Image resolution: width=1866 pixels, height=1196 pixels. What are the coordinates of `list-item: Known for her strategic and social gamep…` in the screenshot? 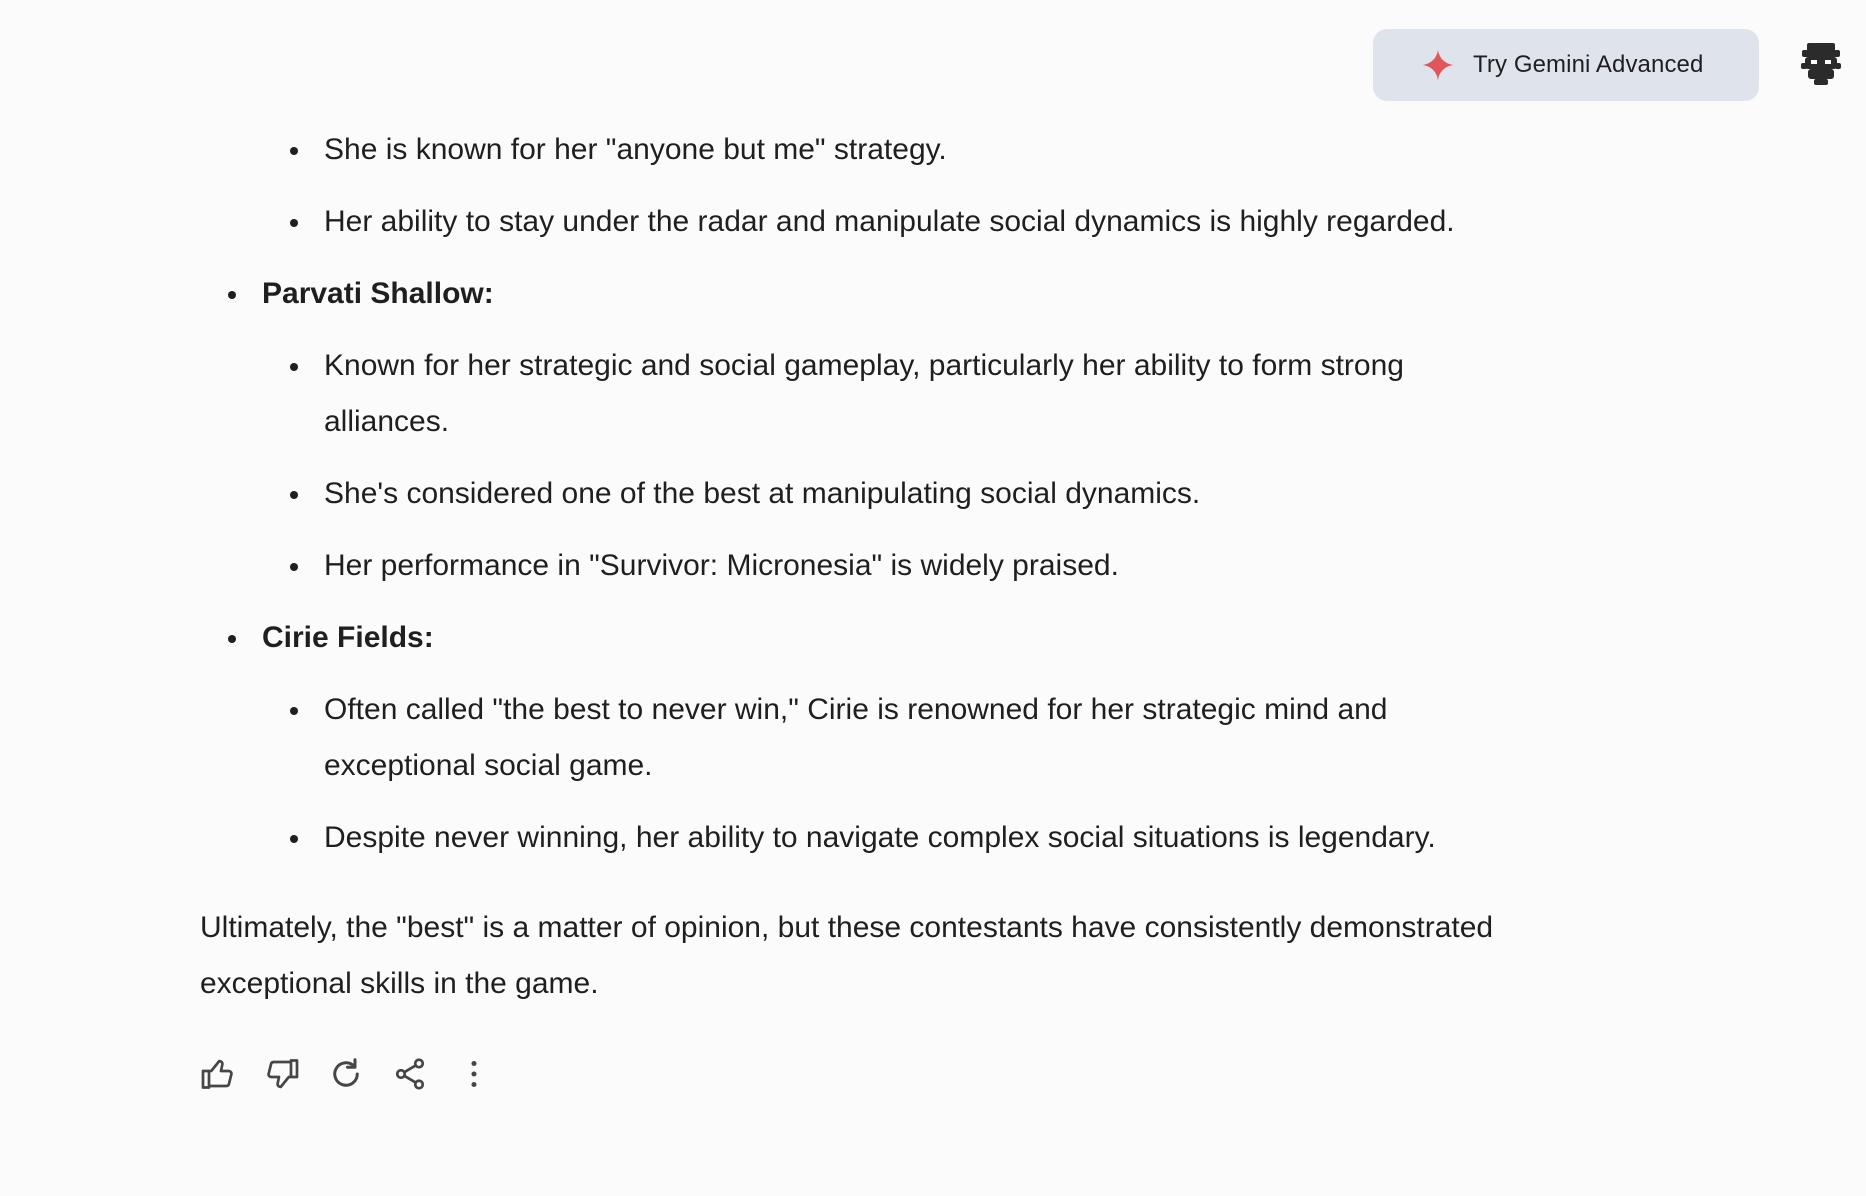 It's located at (910, 394).